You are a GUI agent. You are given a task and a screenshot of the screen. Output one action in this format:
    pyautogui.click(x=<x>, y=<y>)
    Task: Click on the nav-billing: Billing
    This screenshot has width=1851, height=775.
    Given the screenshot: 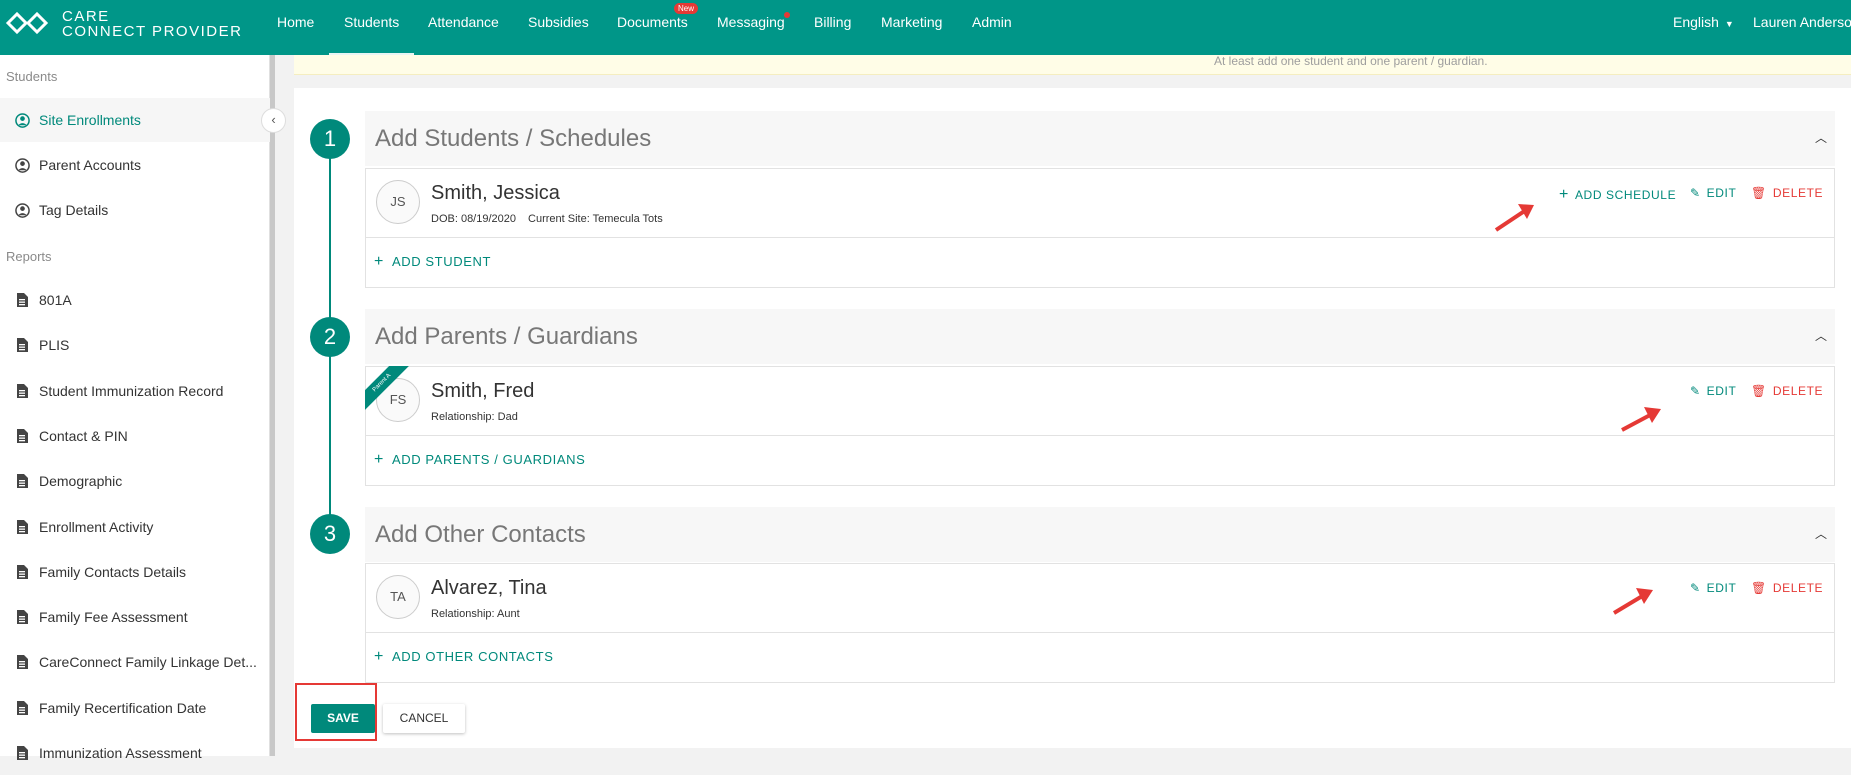 What is the action you would take?
    pyautogui.click(x=832, y=27)
    